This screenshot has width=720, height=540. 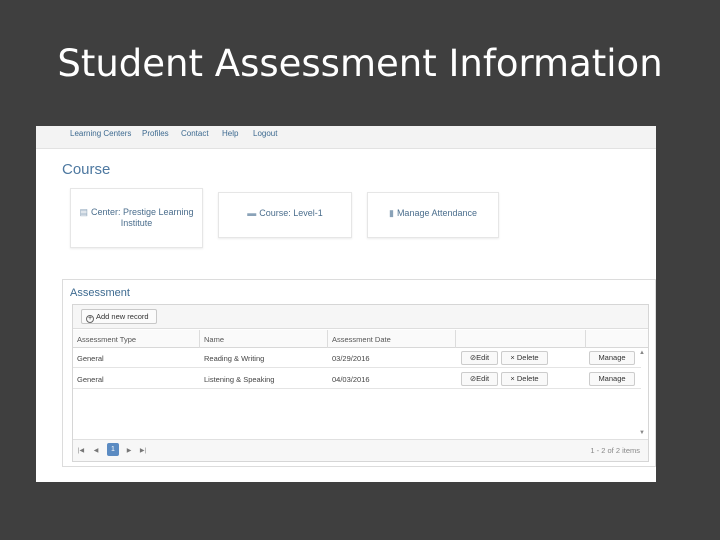 I want to click on grid-header: Assessment Type Name Assessment Date, so click(x=360, y=339).